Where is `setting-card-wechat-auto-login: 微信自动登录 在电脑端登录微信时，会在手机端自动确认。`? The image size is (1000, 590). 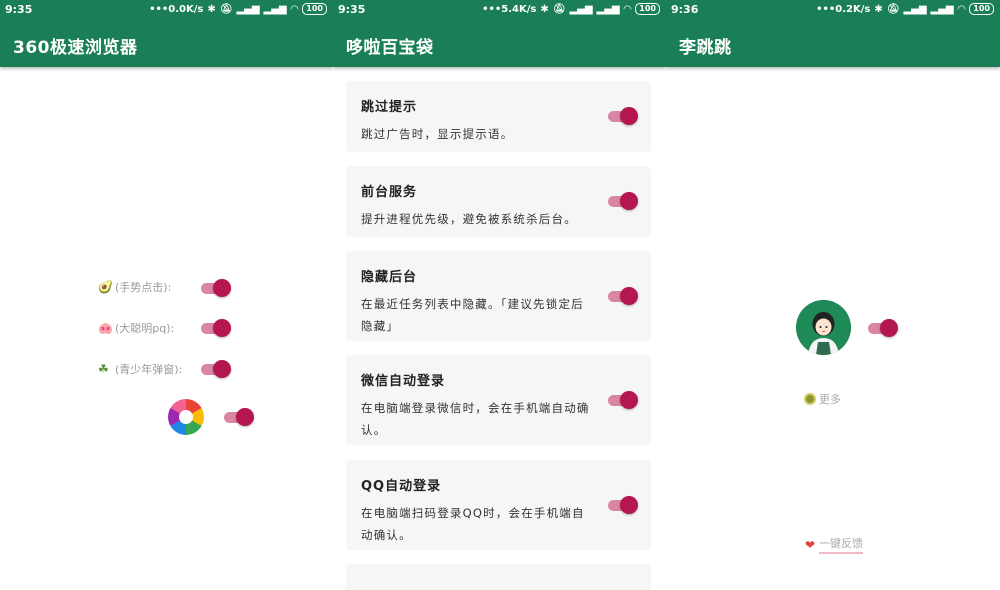
setting-card-wechat-auto-login: 微信自动登录 在电脑端登录微信时，会在手机端自动确认。 is located at coordinates (498, 400).